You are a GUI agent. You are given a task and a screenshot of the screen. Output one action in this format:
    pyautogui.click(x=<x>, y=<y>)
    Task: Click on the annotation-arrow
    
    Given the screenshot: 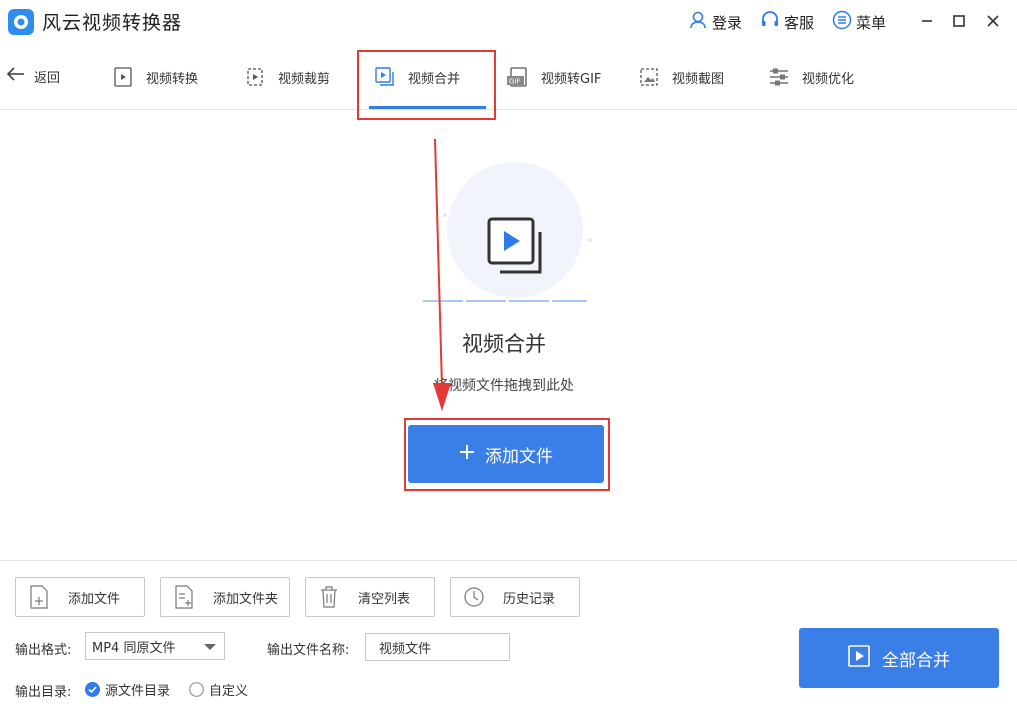 What is the action you would take?
    pyautogui.click(x=442, y=274)
    